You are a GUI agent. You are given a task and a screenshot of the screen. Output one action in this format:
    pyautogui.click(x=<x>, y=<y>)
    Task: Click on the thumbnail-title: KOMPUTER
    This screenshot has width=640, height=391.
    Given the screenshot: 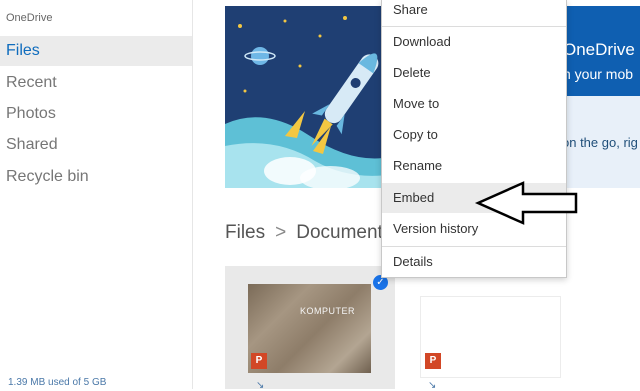 What is the action you would take?
    pyautogui.click(x=328, y=311)
    